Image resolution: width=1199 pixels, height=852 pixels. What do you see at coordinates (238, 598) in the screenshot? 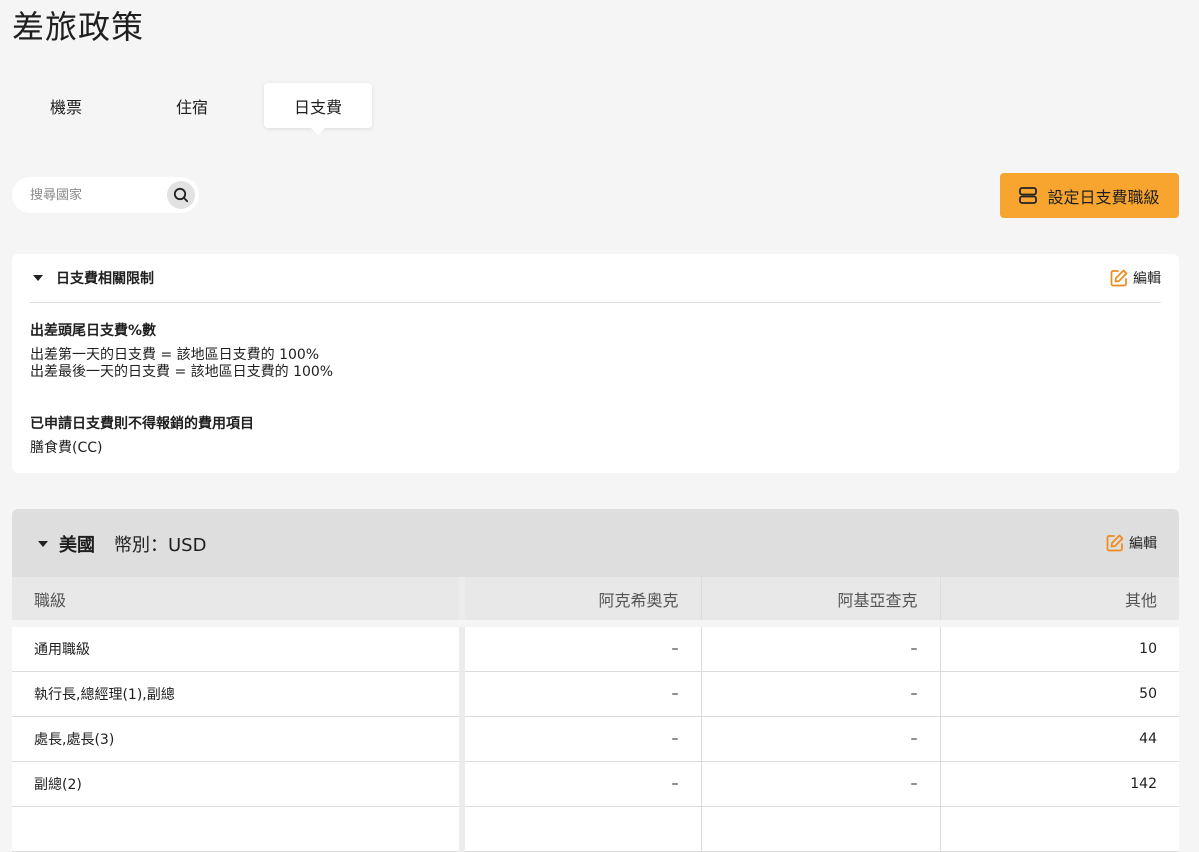
I see `column-header-grade: 職級` at bounding box center [238, 598].